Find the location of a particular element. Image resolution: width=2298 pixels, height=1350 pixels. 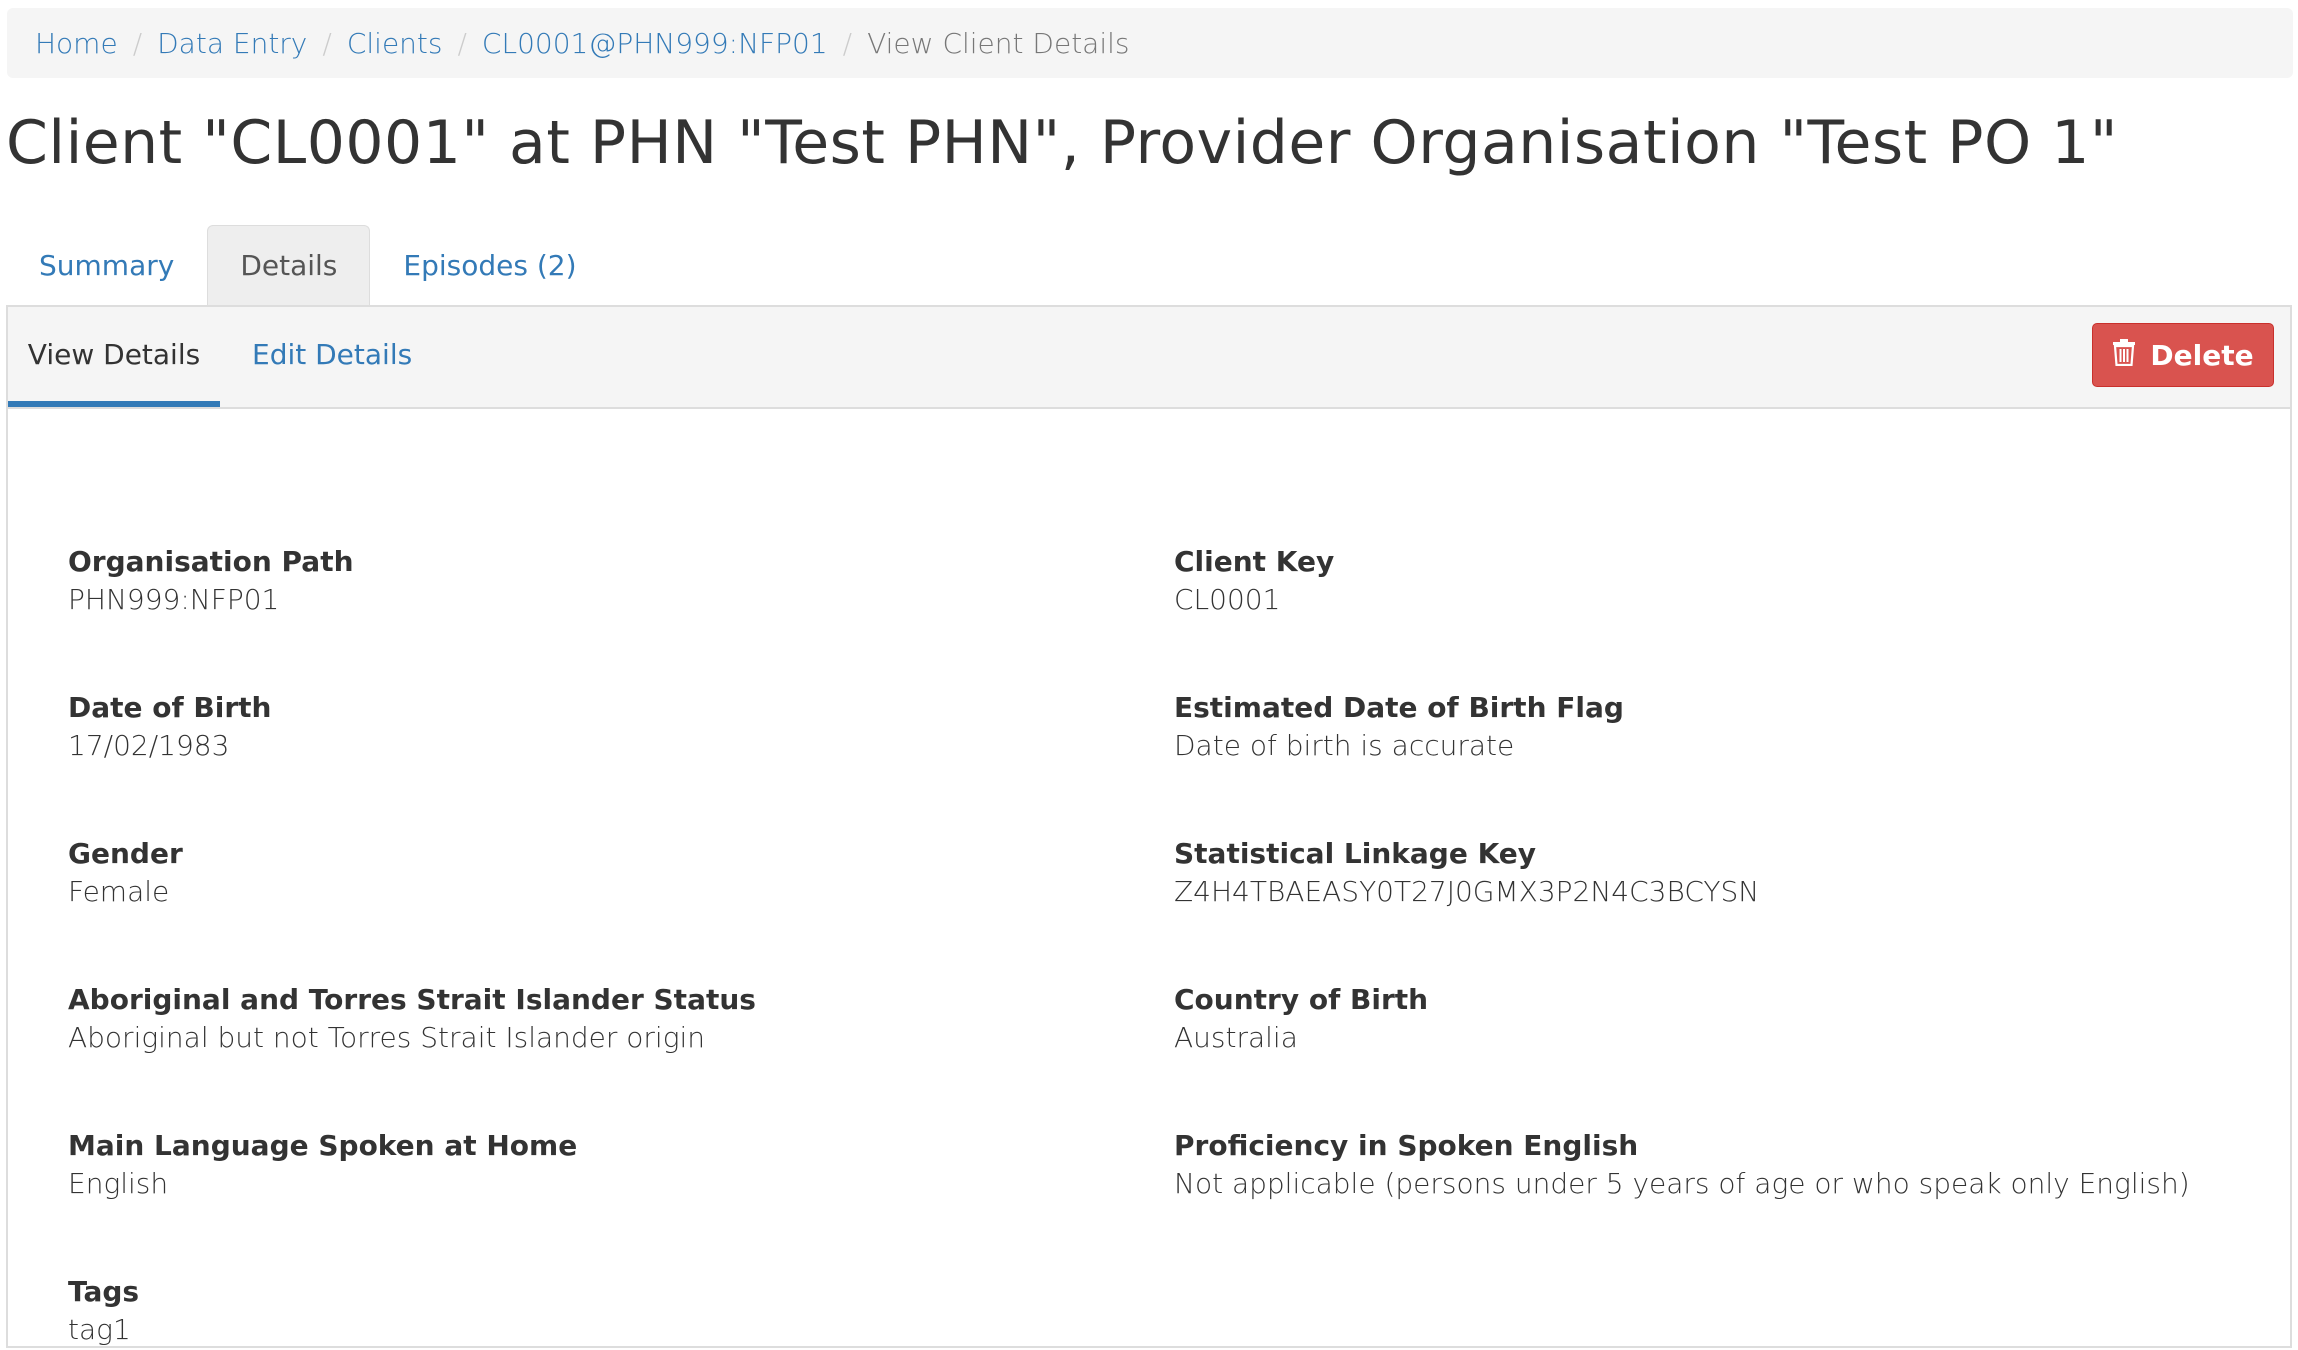

field-value: English is located at coordinates (118, 1183).